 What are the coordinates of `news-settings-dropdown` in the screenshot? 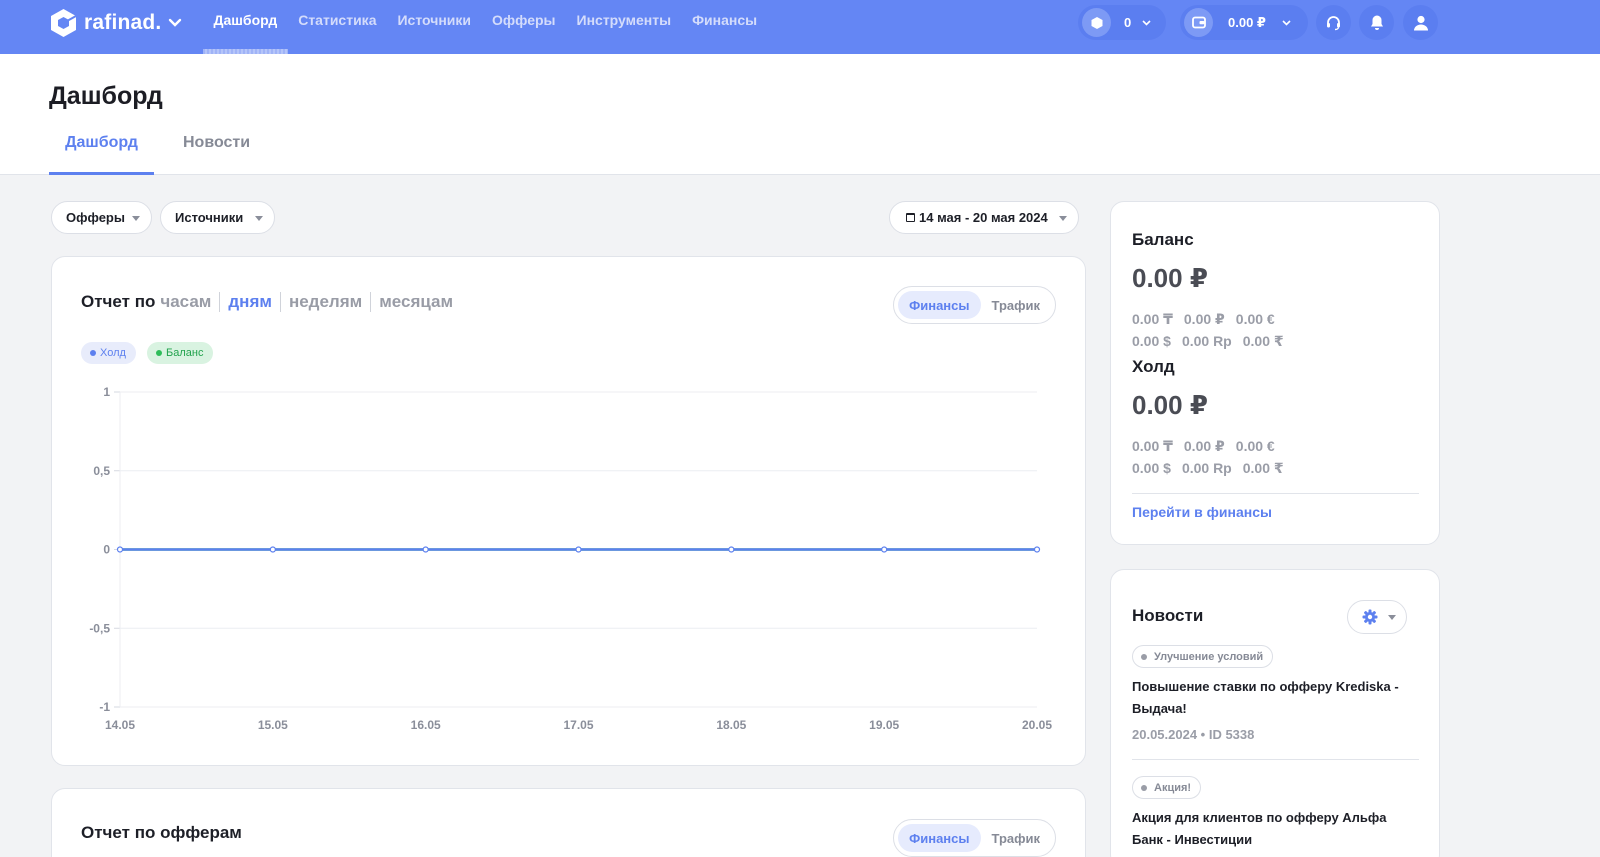 It's located at (1377, 617).